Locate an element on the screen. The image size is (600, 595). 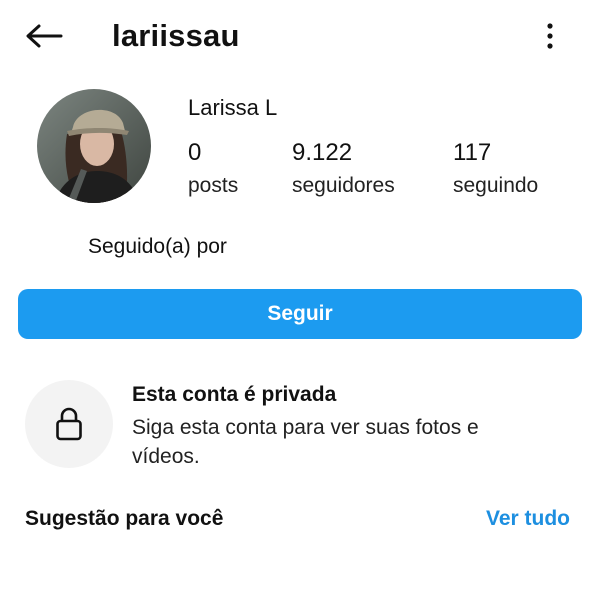
arrow-left-icon is located at coordinates (44, 36).